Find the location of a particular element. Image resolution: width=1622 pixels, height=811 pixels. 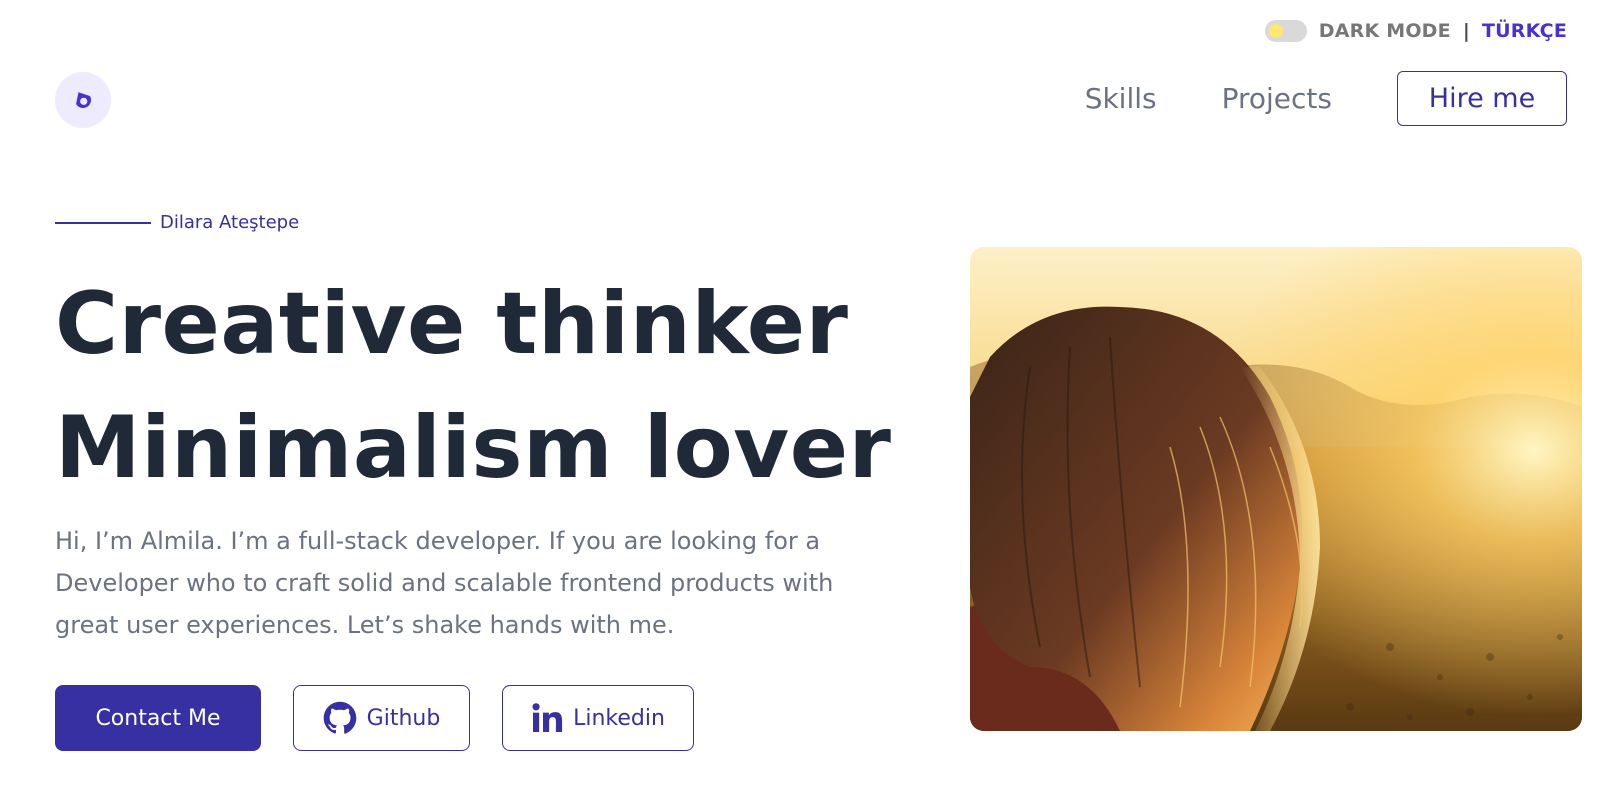

hire-me-button: Hire me is located at coordinates (1482, 98).